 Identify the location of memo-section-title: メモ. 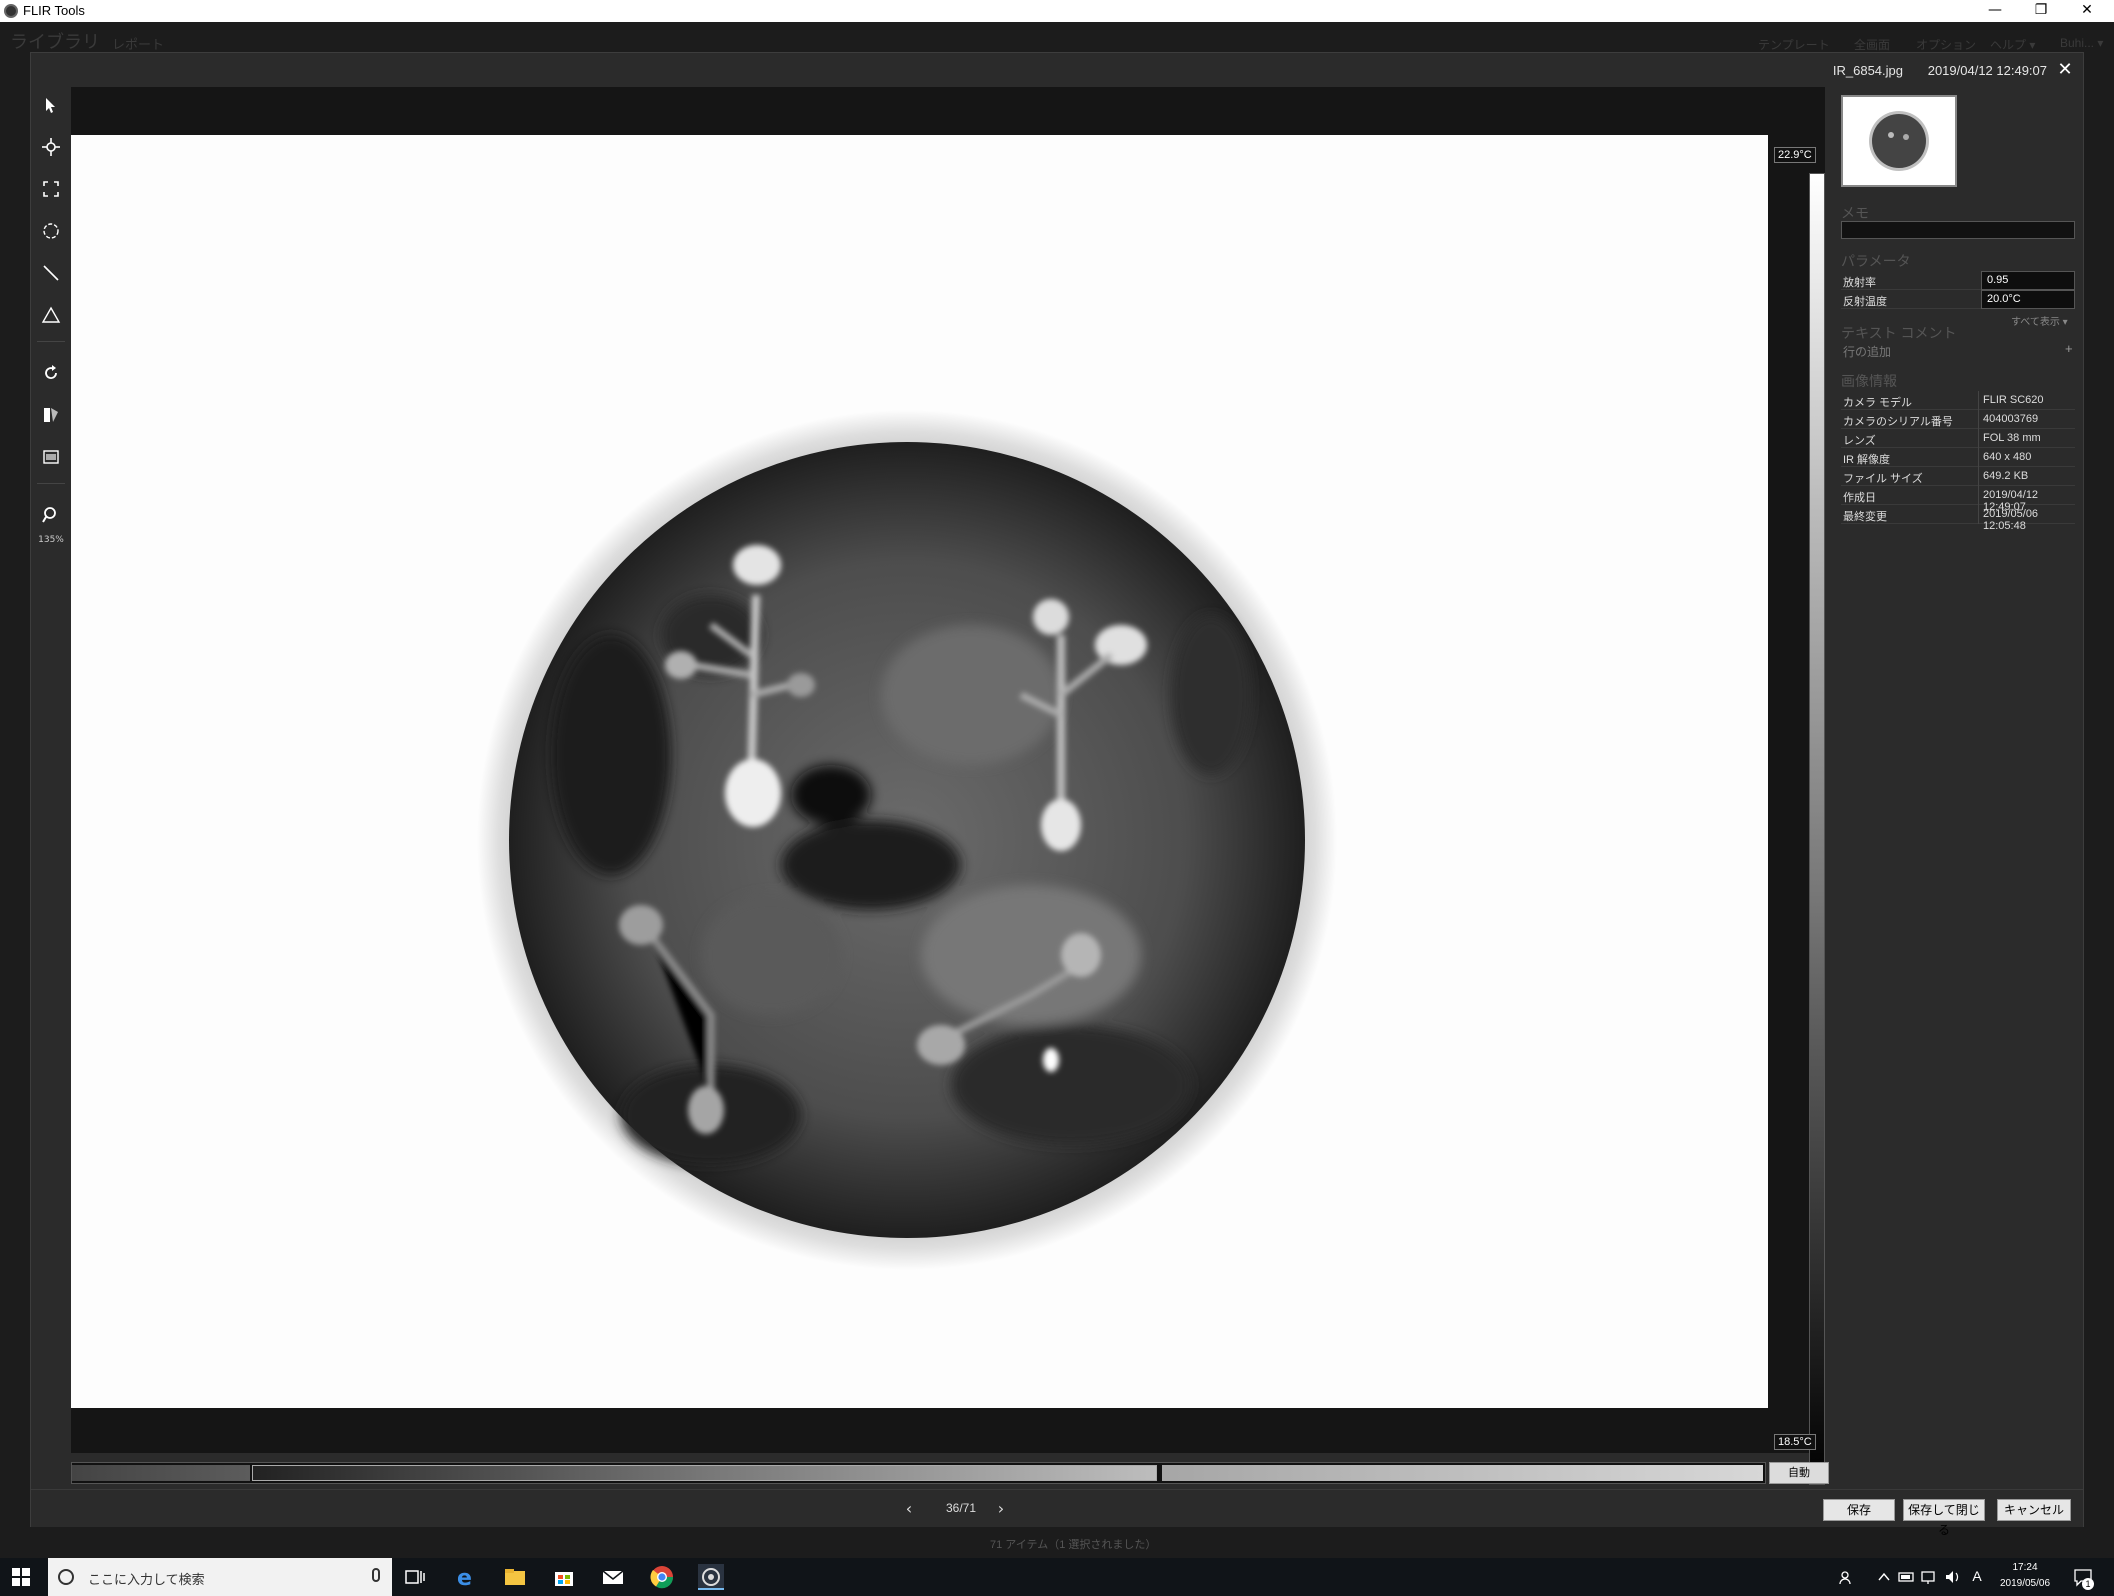
(1855, 213).